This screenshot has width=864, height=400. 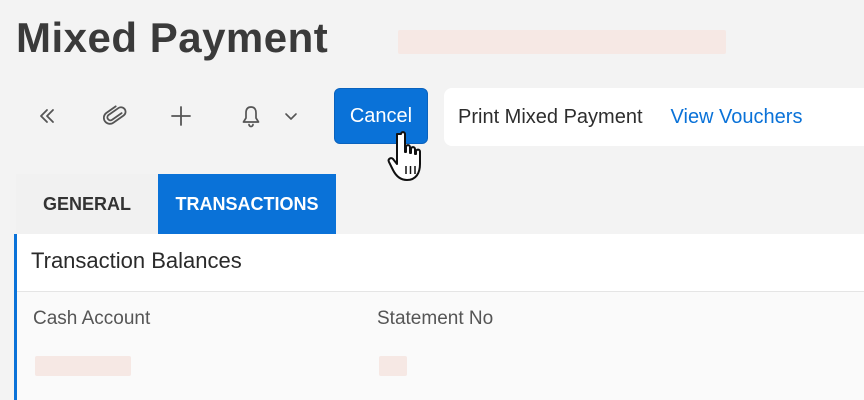 I want to click on page-title: Mixed Payment, so click(x=172, y=37).